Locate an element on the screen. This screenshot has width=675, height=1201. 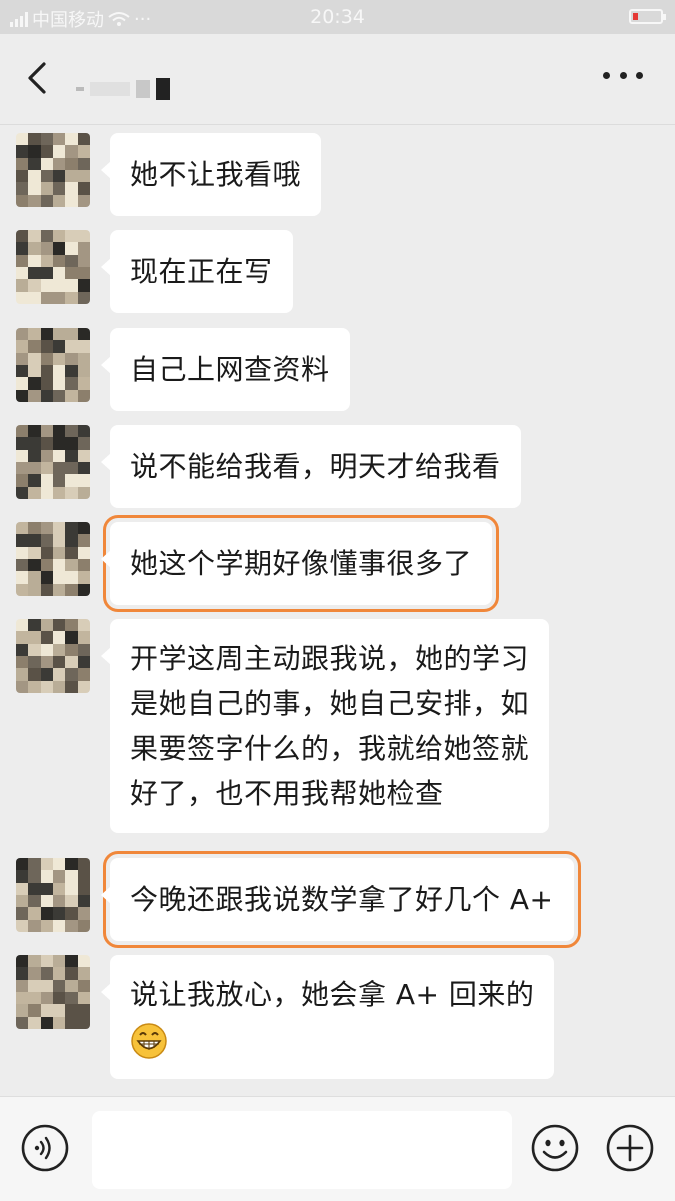
status-time: 20:34 is located at coordinates (337, 17).